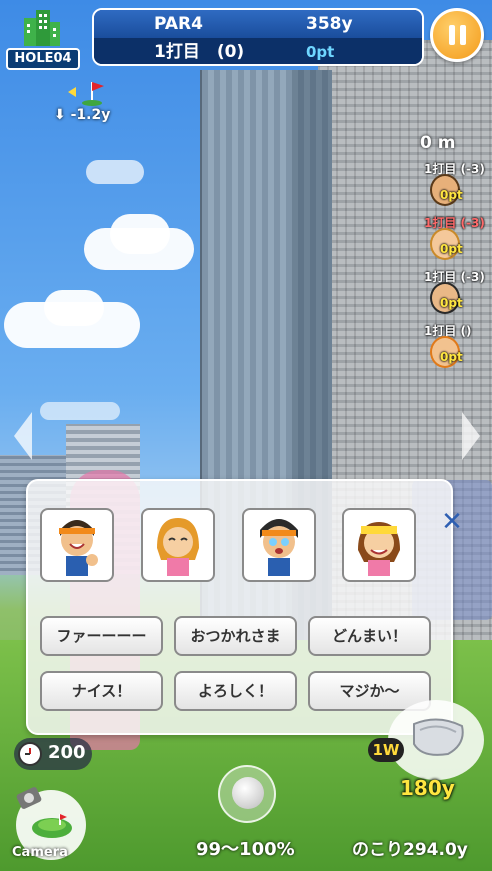 The image size is (492, 871). I want to click on close-icon: ✕, so click(452, 522).